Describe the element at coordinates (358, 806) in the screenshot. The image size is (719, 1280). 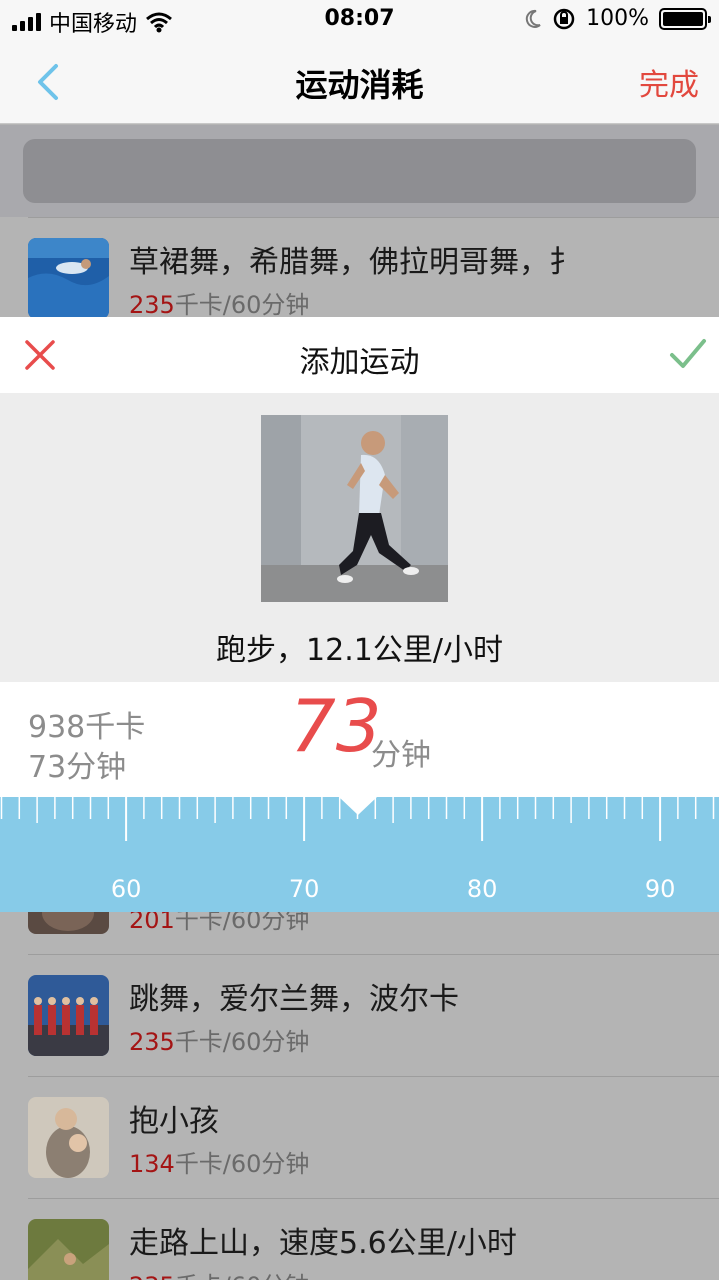
I see `ruler-pointer-icon` at that location.